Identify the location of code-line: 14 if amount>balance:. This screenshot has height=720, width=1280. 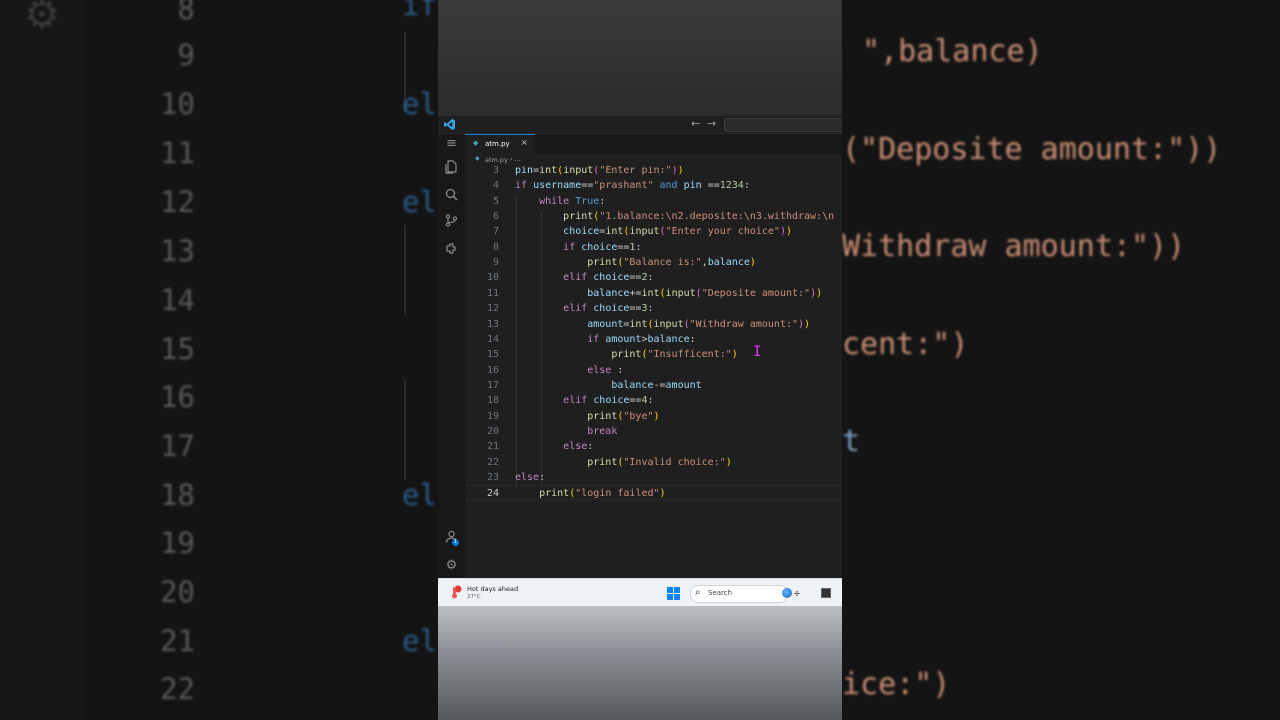
(653, 339).